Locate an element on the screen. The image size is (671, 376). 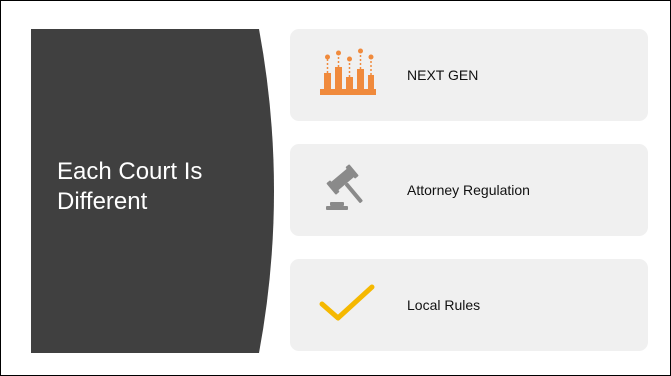
card-attorney-regulation: Attorney Regulation is located at coordinates (469, 190).